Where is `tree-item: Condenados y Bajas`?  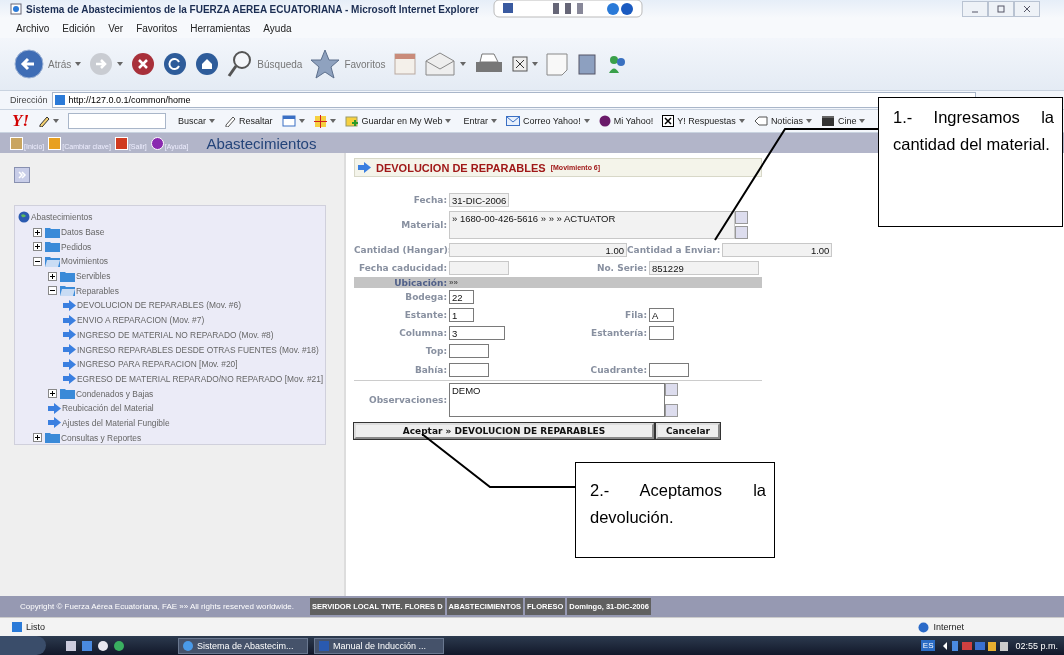 tree-item: Condenados y Bajas is located at coordinates (115, 393).